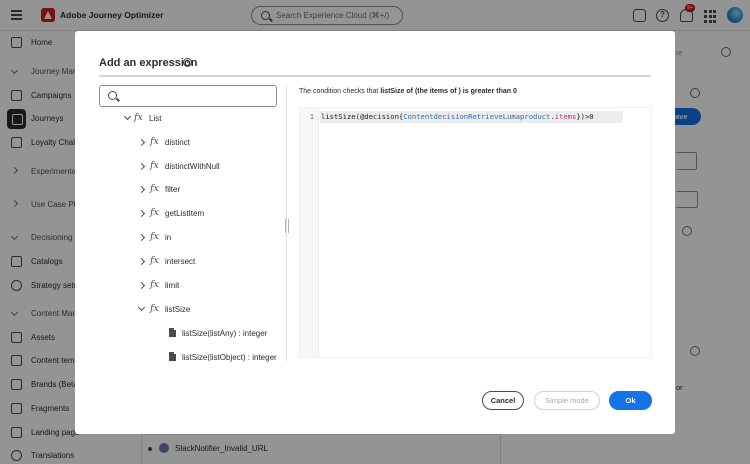 This screenshot has height=464, width=750. I want to click on tree-node-intersect: fx intersect, so click(192, 263).